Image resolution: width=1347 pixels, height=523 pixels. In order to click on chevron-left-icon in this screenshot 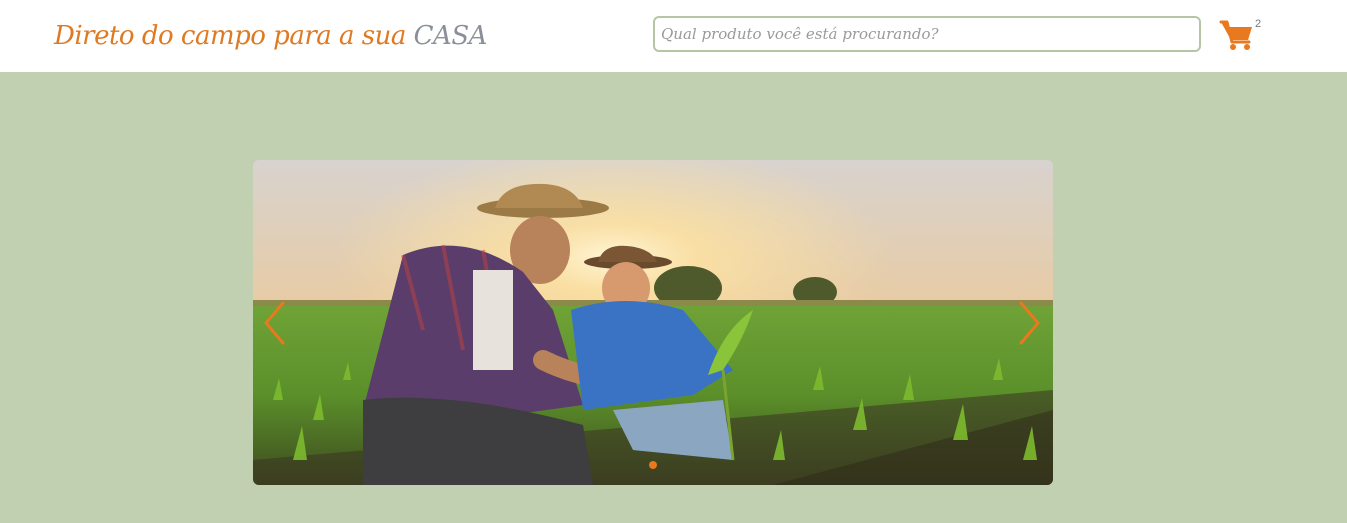, I will do `click(274, 323)`.